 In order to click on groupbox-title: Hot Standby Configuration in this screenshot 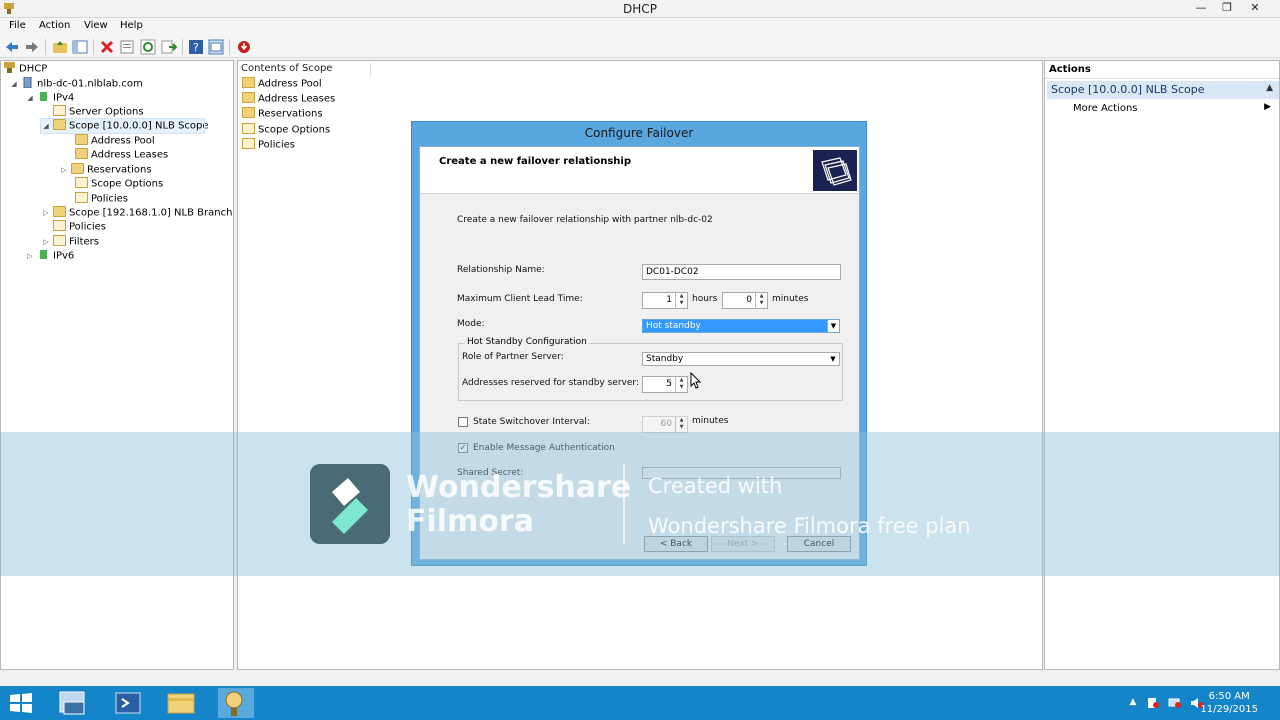, I will do `click(527, 342)`.